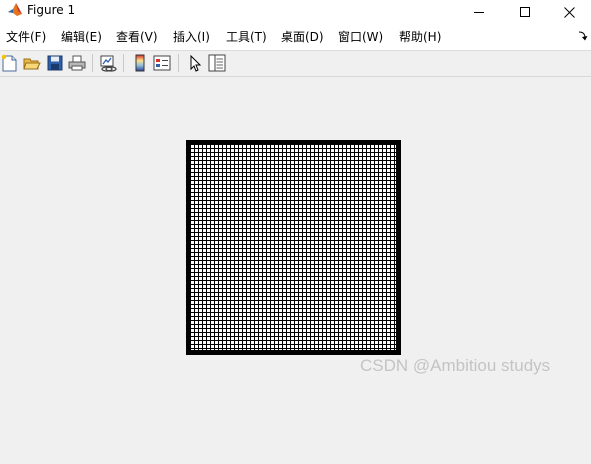  I want to click on new-figure-button, so click(10, 63).